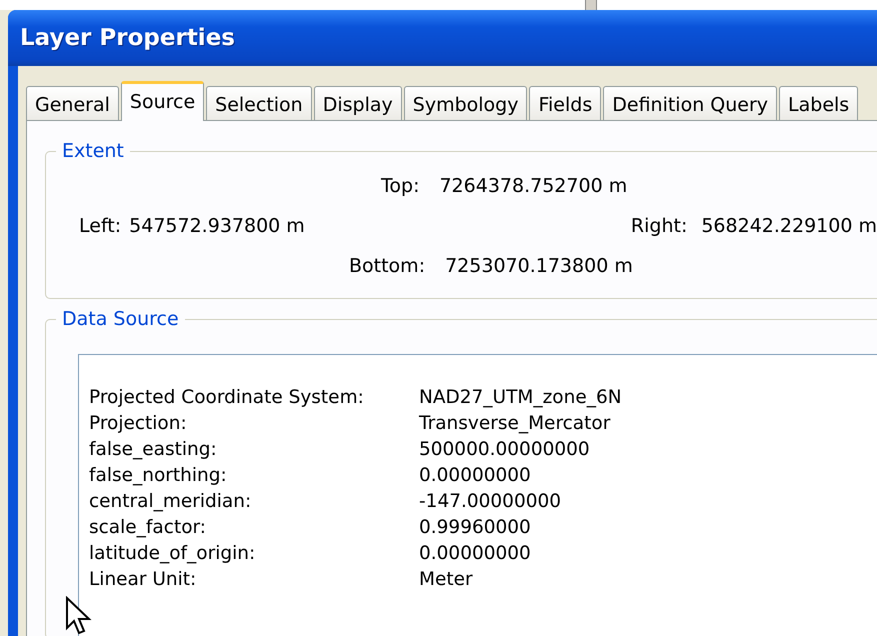 Image resolution: width=877 pixels, height=636 pixels. What do you see at coordinates (533, 186) in the screenshot?
I see `field-value: 7264378.752700 m` at bounding box center [533, 186].